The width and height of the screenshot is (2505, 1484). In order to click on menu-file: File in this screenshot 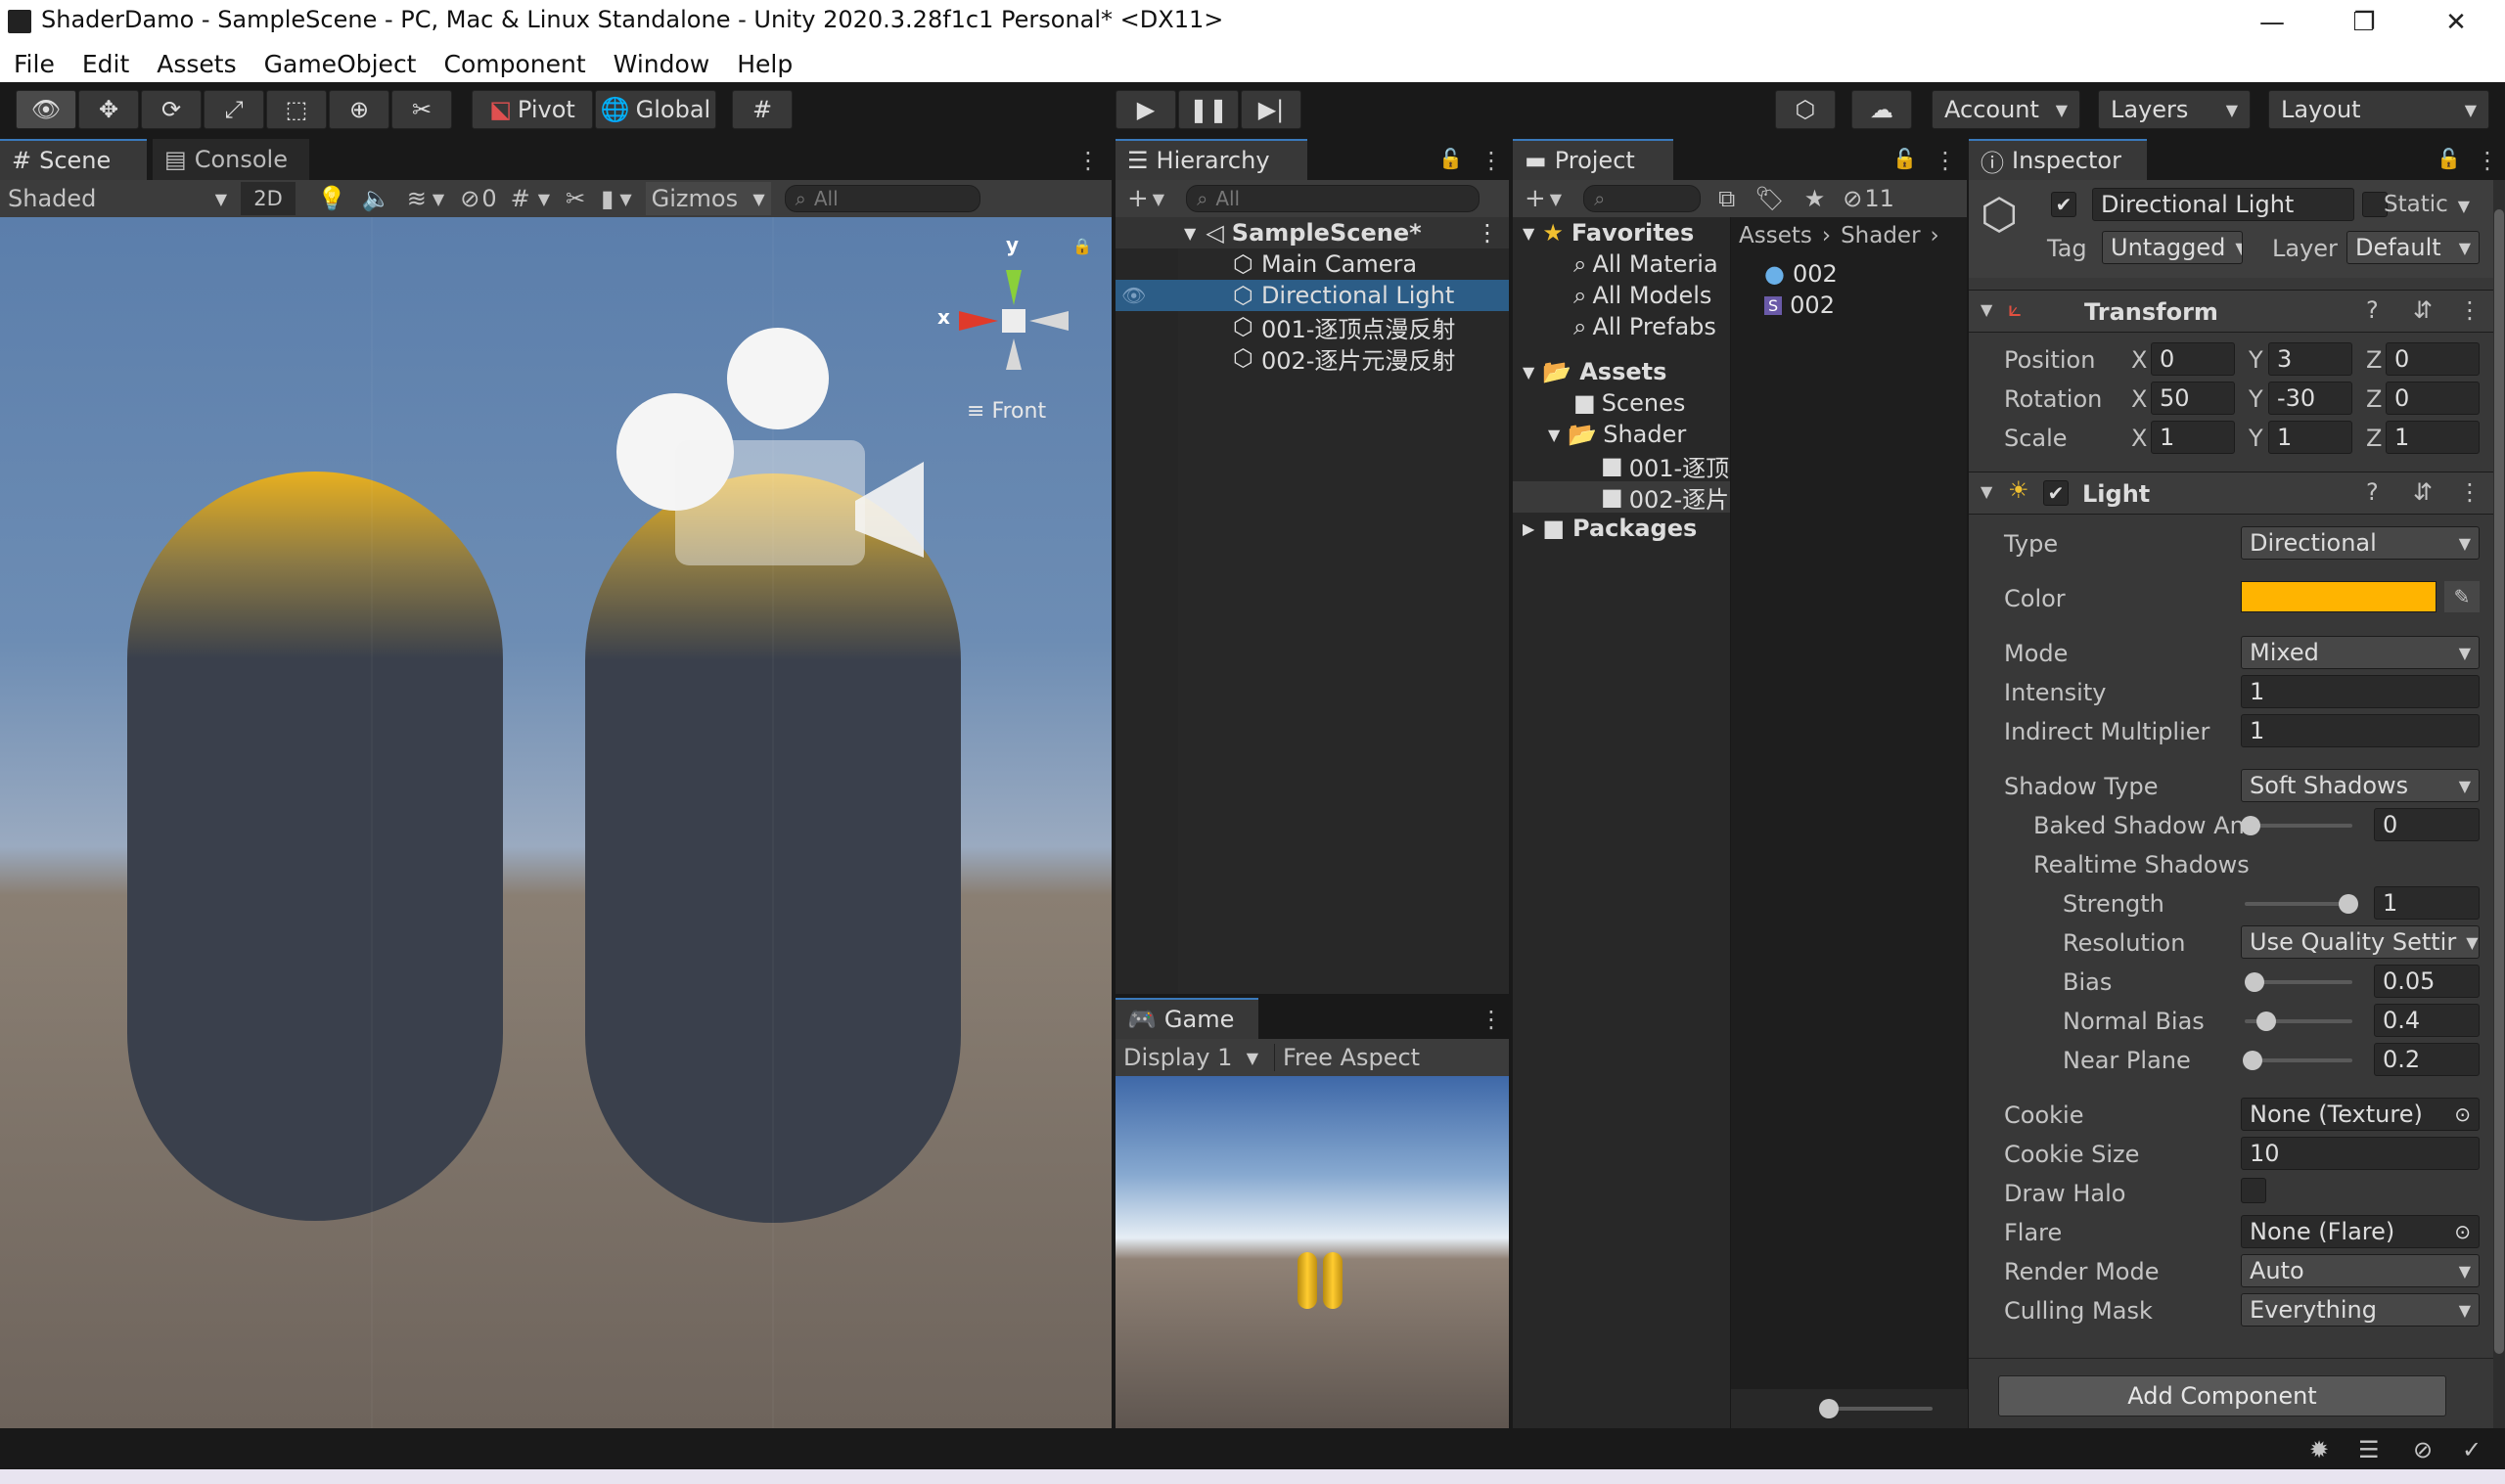, I will do `click(34, 64)`.